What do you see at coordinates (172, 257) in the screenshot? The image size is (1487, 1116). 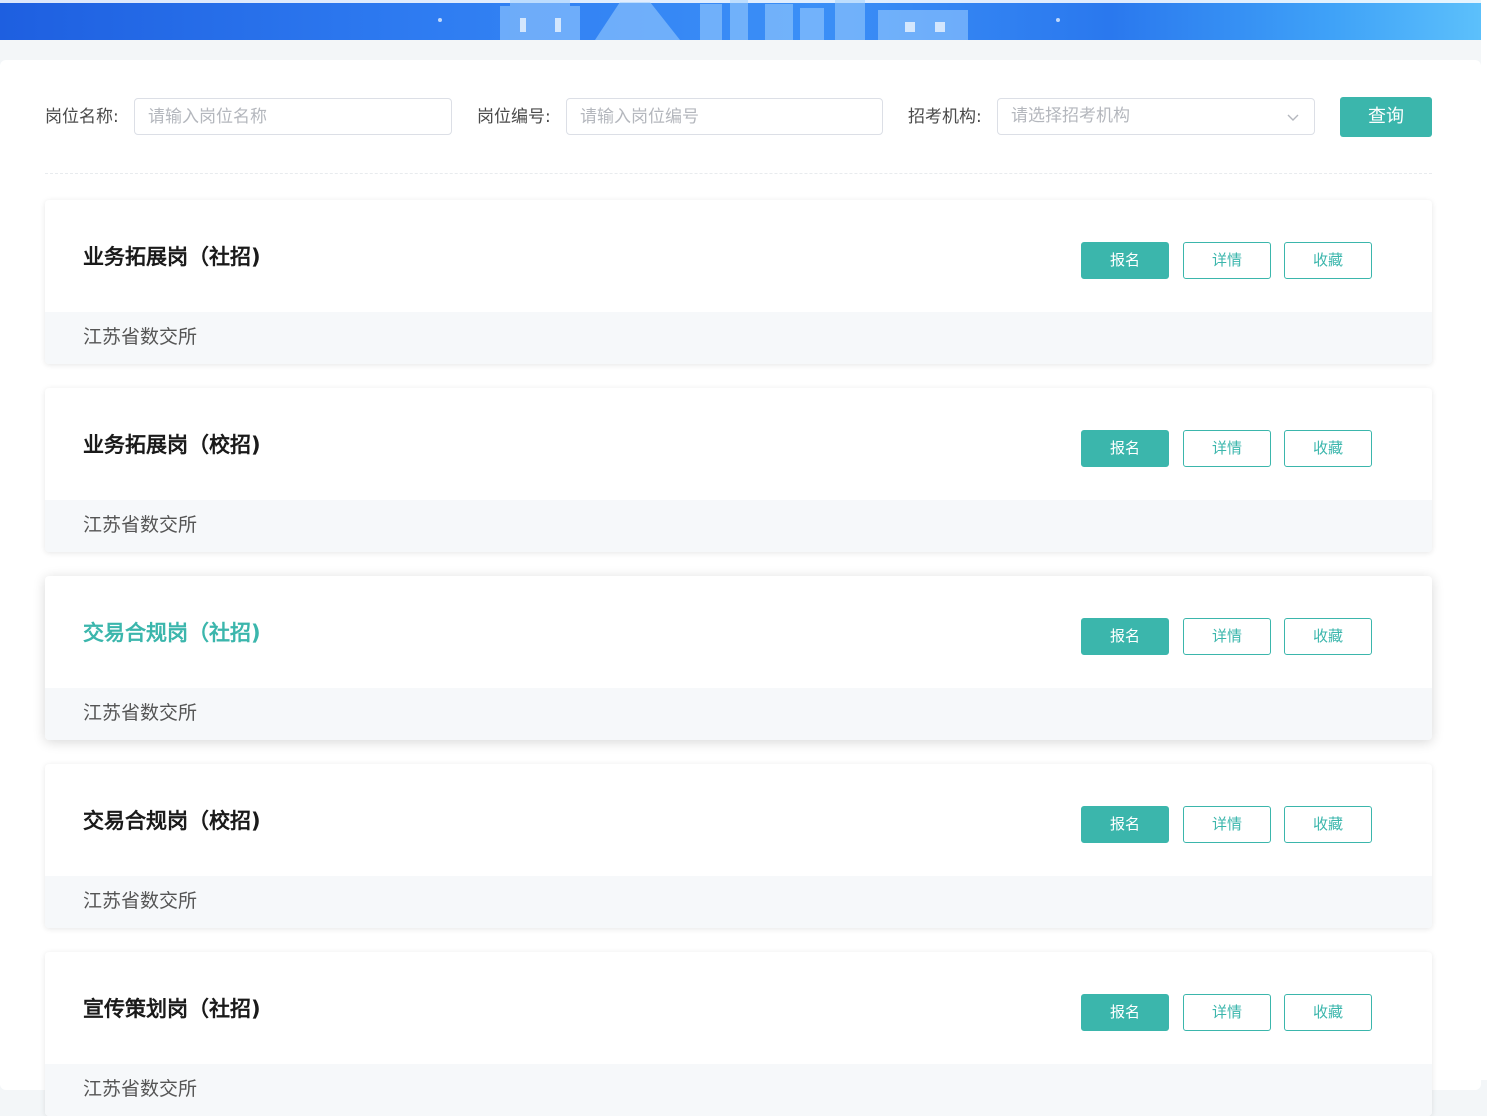 I see `job-title: 业务拓展岗（社招)` at bounding box center [172, 257].